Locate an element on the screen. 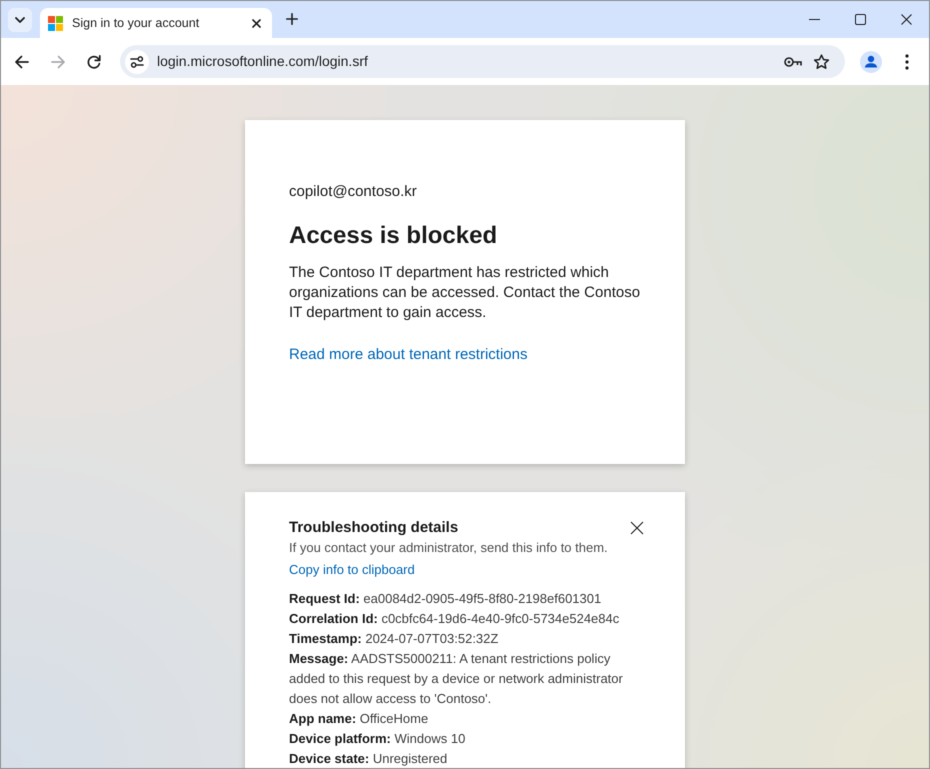  chevron-down-icon is located at coordinates (20, 20).